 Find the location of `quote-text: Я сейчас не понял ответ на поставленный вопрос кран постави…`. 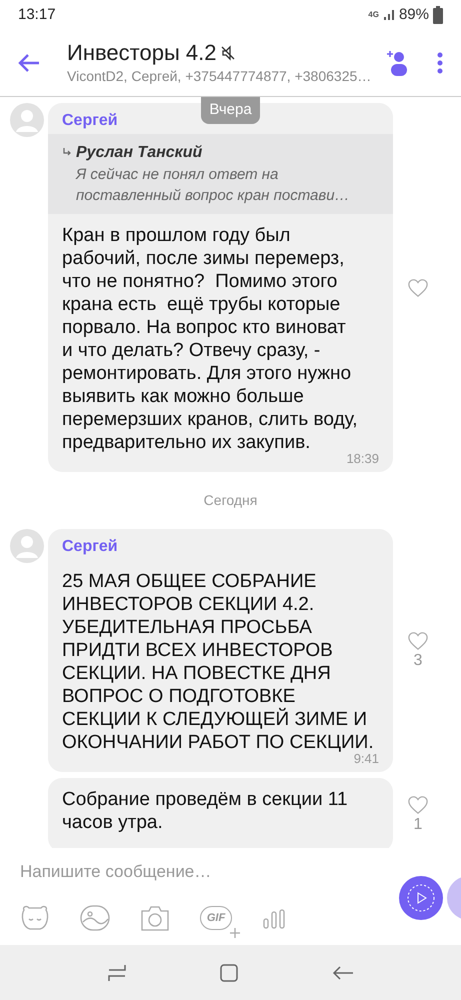

quote-text: Я сейчас не понял ответ на поставленный вопрос кран постави… is located at coordinates (213, 185).